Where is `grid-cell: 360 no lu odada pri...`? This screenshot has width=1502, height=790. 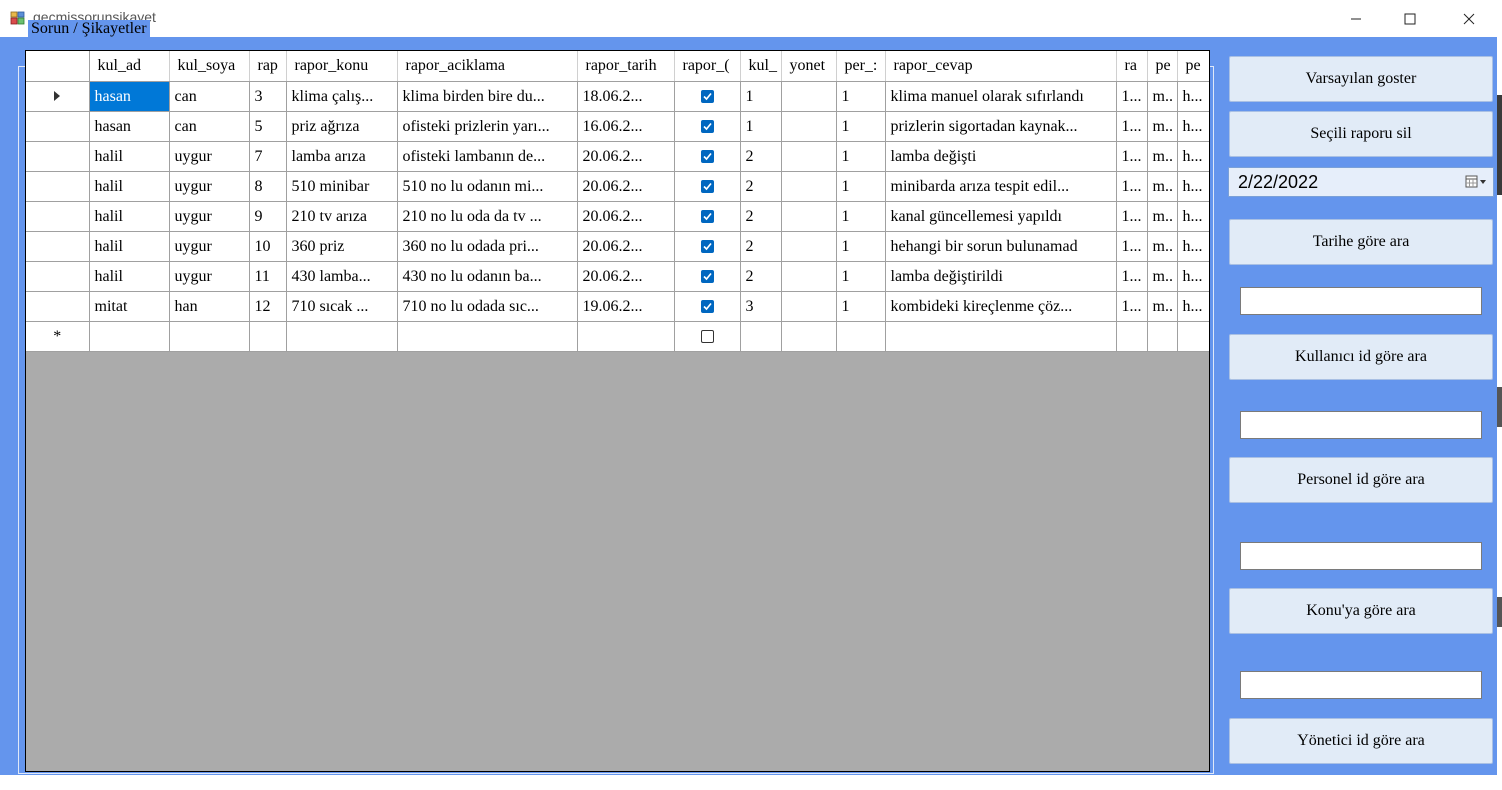 grid-cell: 360 no lu odada pri... is located at coordinates (487, 246).